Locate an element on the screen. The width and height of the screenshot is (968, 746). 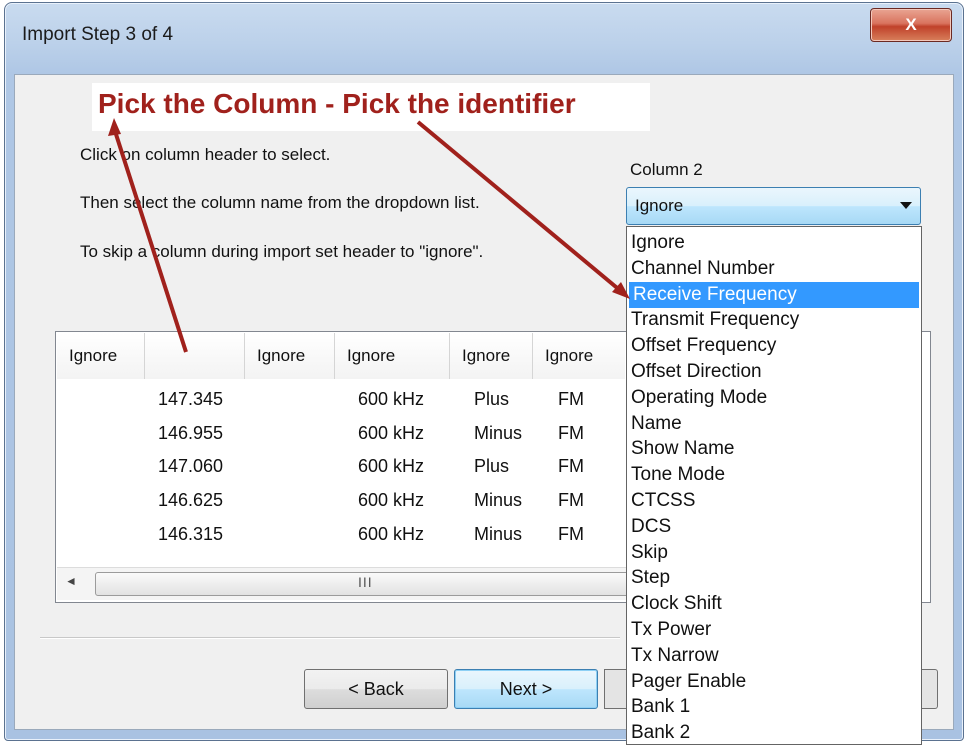
dropdown-option: Offset Frequency is located at coordinates (773, 346).